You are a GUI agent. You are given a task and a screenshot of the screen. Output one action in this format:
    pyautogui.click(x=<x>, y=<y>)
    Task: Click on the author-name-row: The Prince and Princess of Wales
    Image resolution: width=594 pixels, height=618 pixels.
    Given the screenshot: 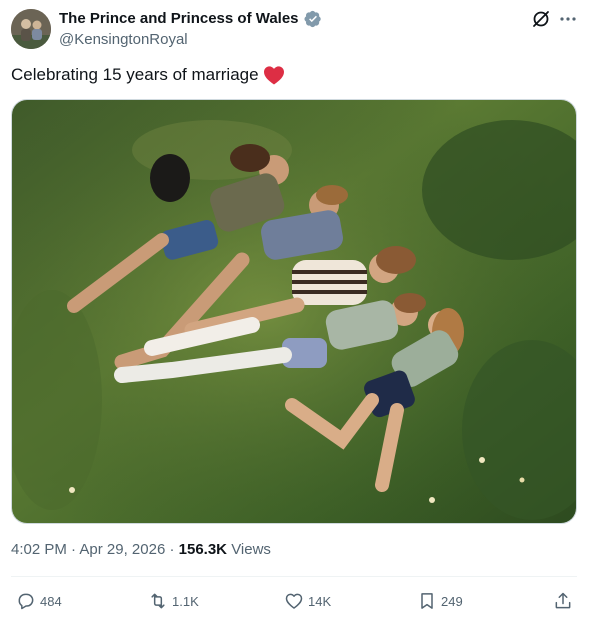 What is the action you would take?
    pyautogui.click(x=190, y=19)
    